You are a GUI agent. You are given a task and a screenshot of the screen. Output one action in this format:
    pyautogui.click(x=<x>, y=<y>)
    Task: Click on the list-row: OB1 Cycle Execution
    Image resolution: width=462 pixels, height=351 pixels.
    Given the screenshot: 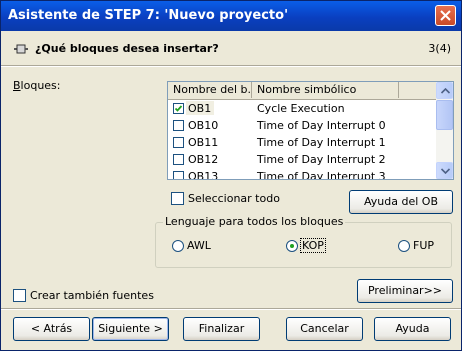 What is the action you would take?
    pyautogui.click(x=302, y=108)
    